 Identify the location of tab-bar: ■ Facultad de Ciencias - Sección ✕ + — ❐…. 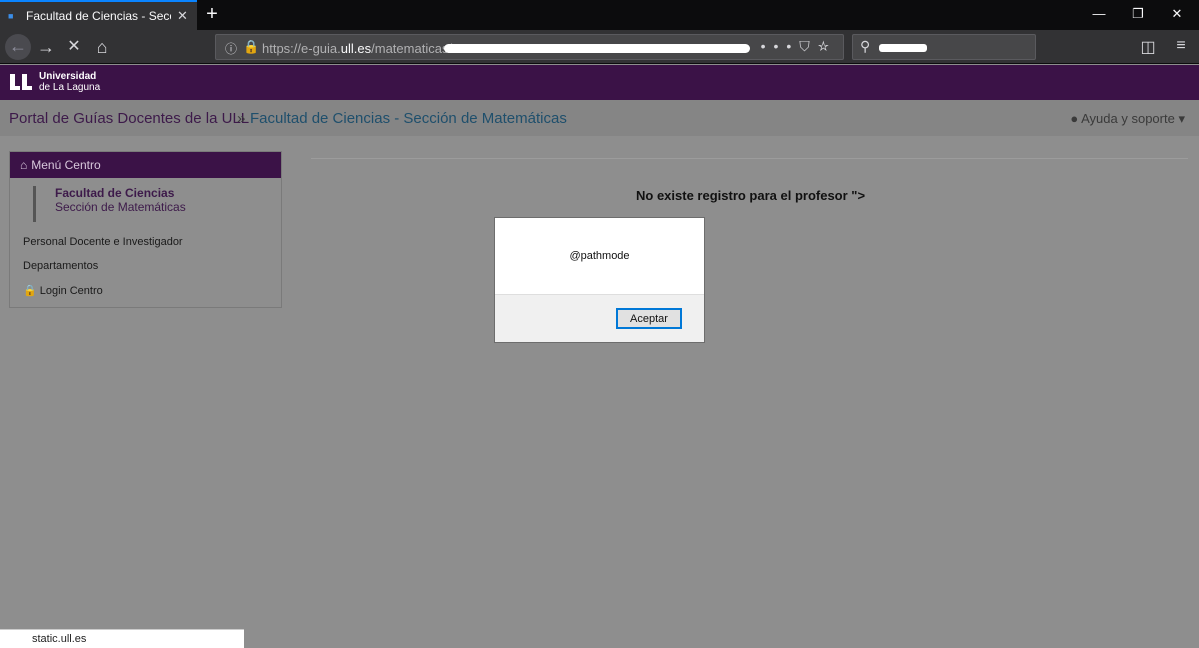
(599, 15).